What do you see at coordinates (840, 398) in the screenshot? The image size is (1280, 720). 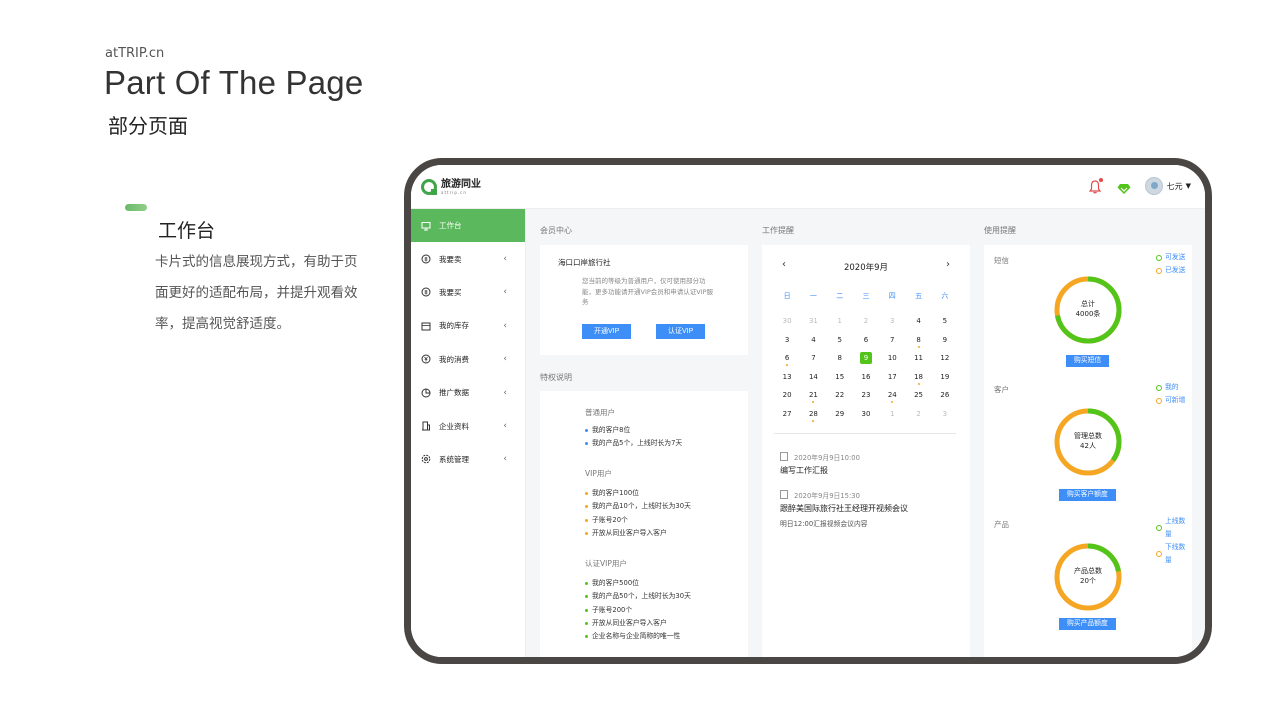 I see `calendar-day: 22` at bounding box center [840, 398].